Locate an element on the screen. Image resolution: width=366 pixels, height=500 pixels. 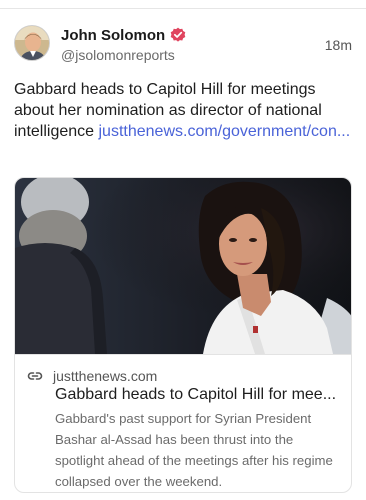
author-name: John Solomon is located at coordinates (113, 35).